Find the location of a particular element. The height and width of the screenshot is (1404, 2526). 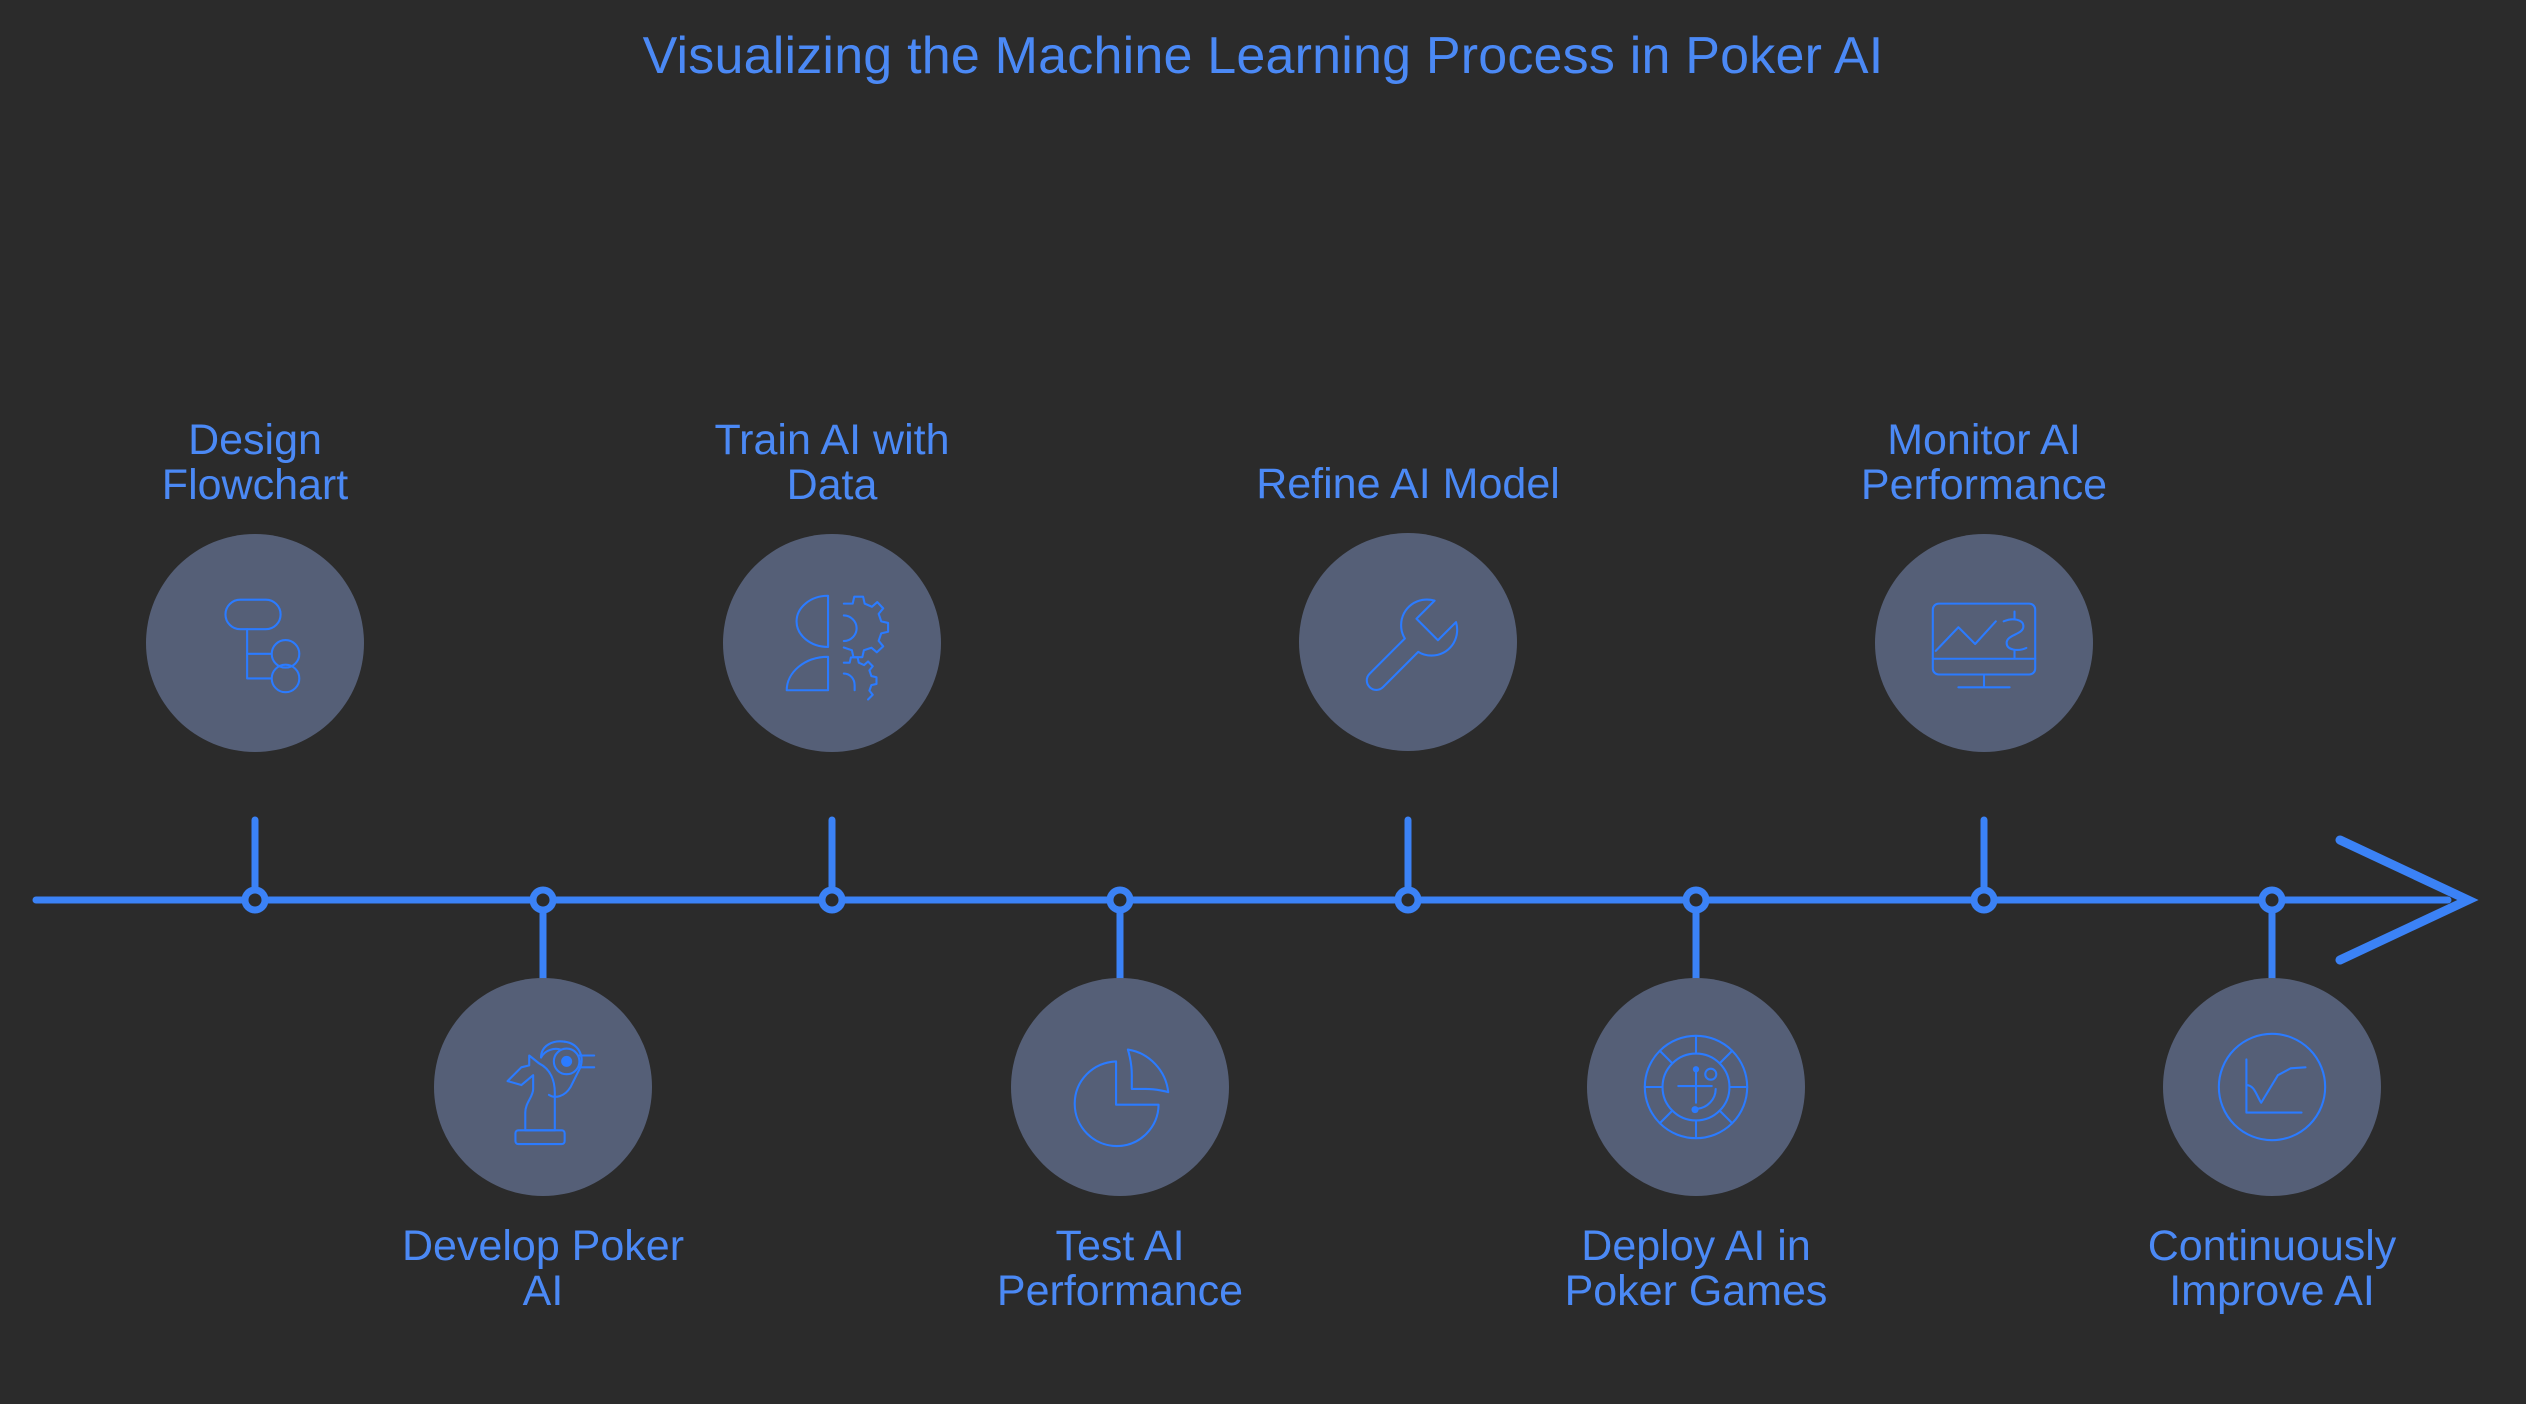

milestone-train-ai-with-data: Train AI with Data is located at coordinates (832, 583).